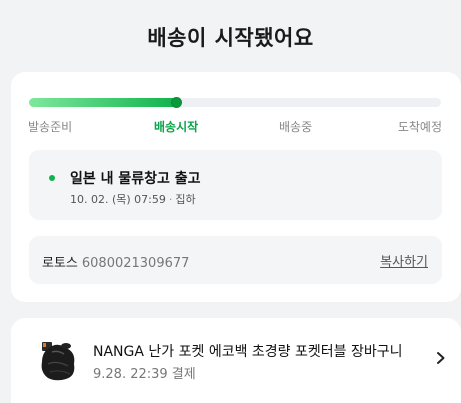 The image size is (461, 403). What do you see at coordinates (419, 127) in the screenshot?
I see `step-label-expected: 도착예정` at bounding box center [419, 127].